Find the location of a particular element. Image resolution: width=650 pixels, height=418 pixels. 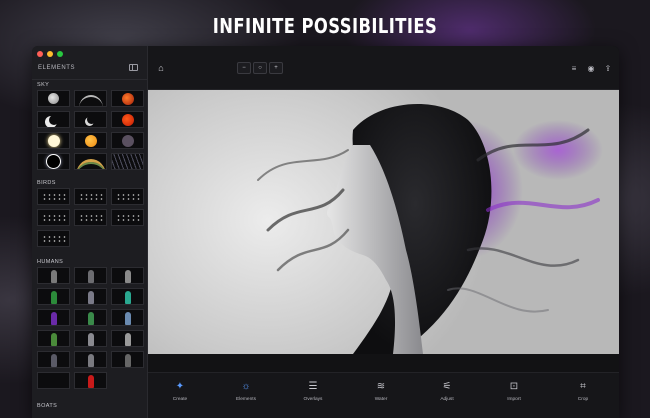

sky-thumb-crescent is located at coordinates (53, 119).